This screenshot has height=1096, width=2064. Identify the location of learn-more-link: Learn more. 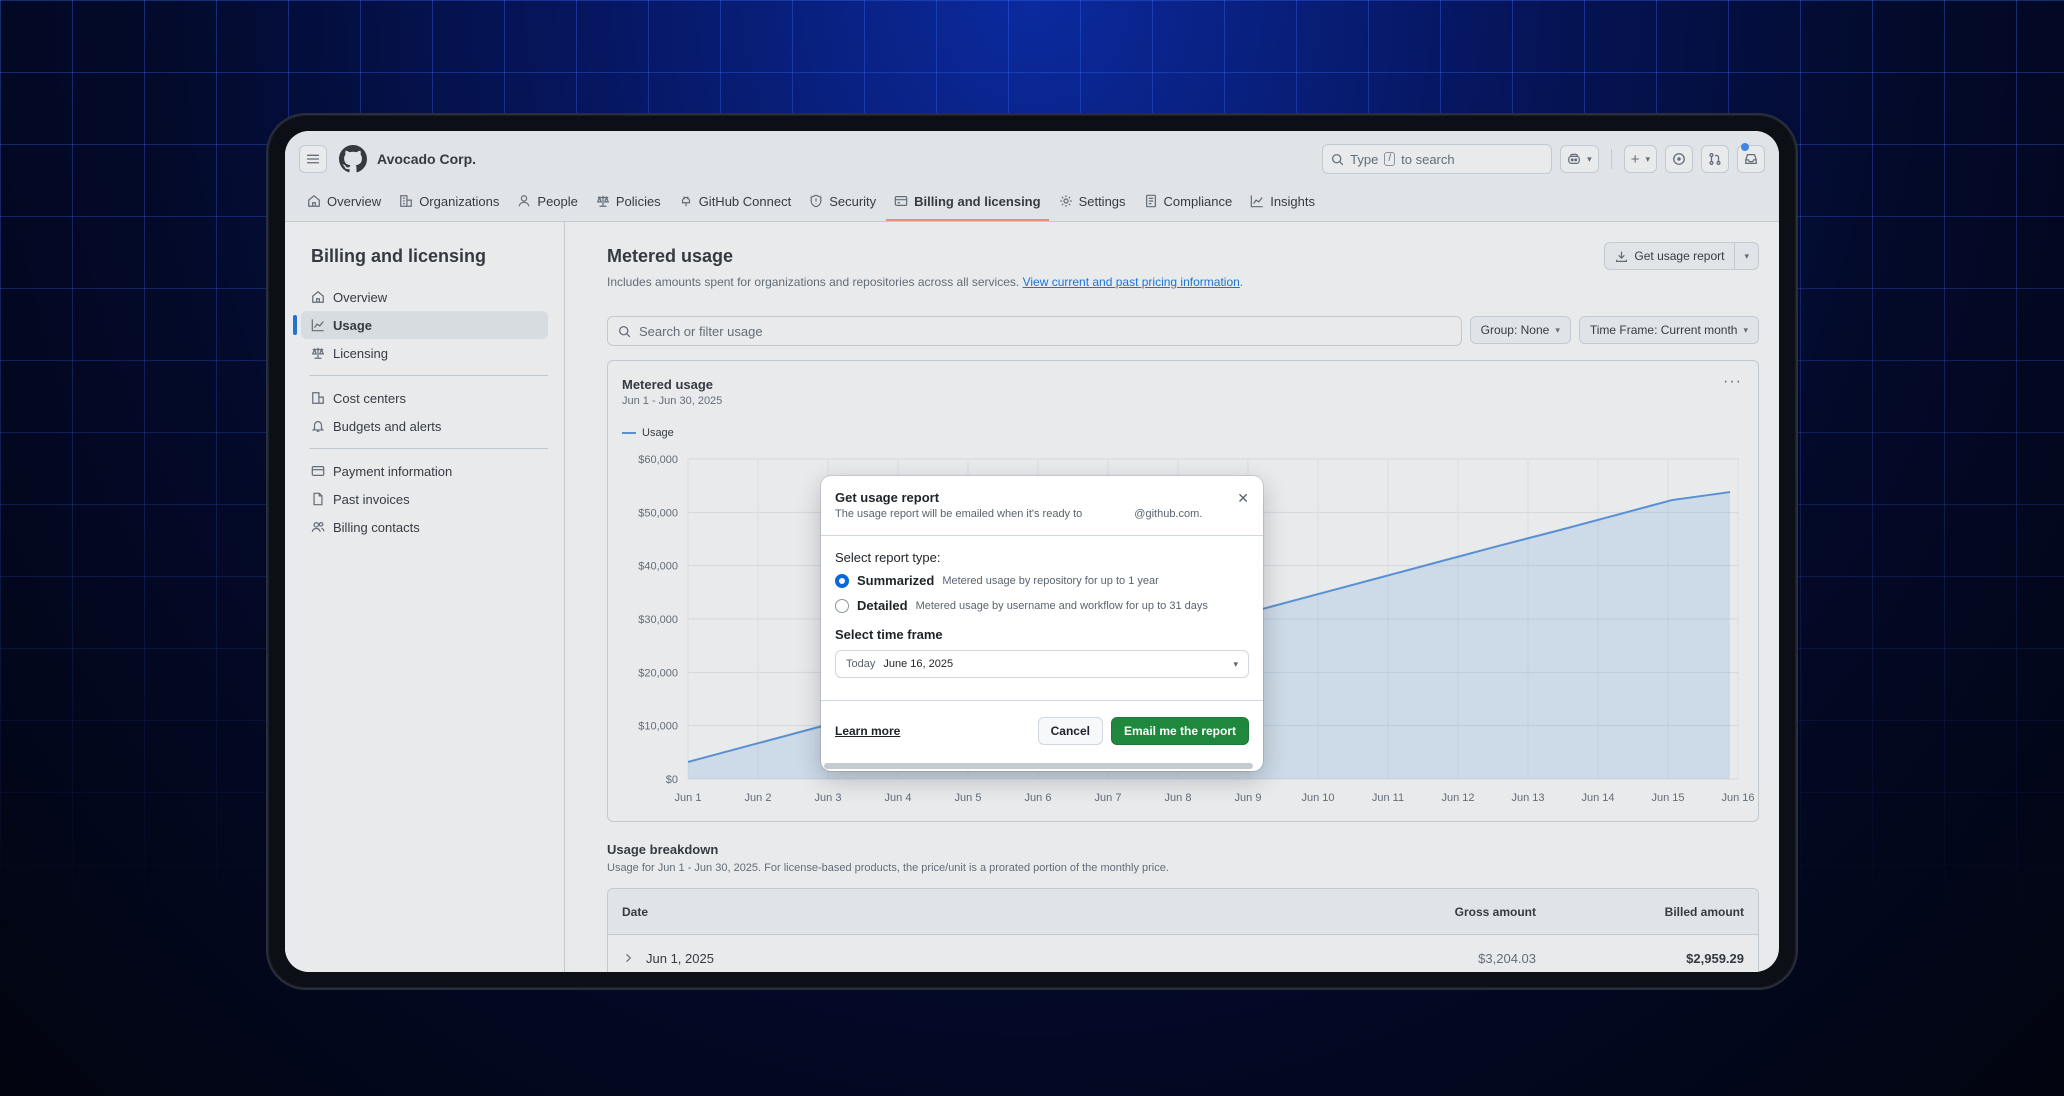
(867, 731).